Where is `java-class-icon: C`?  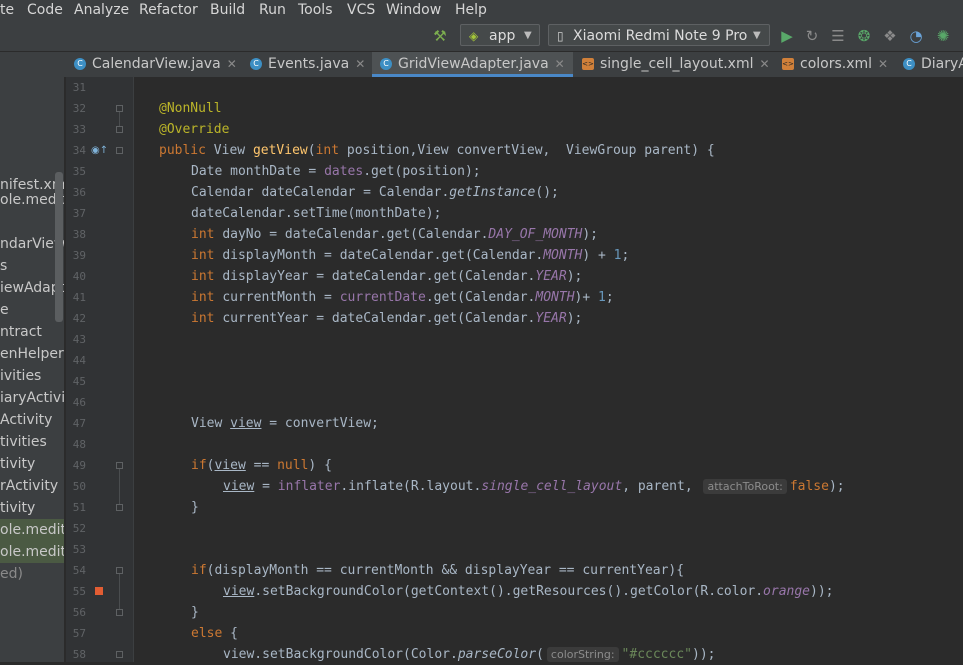
java-class-icon: C is located at coordinates (256, 64).